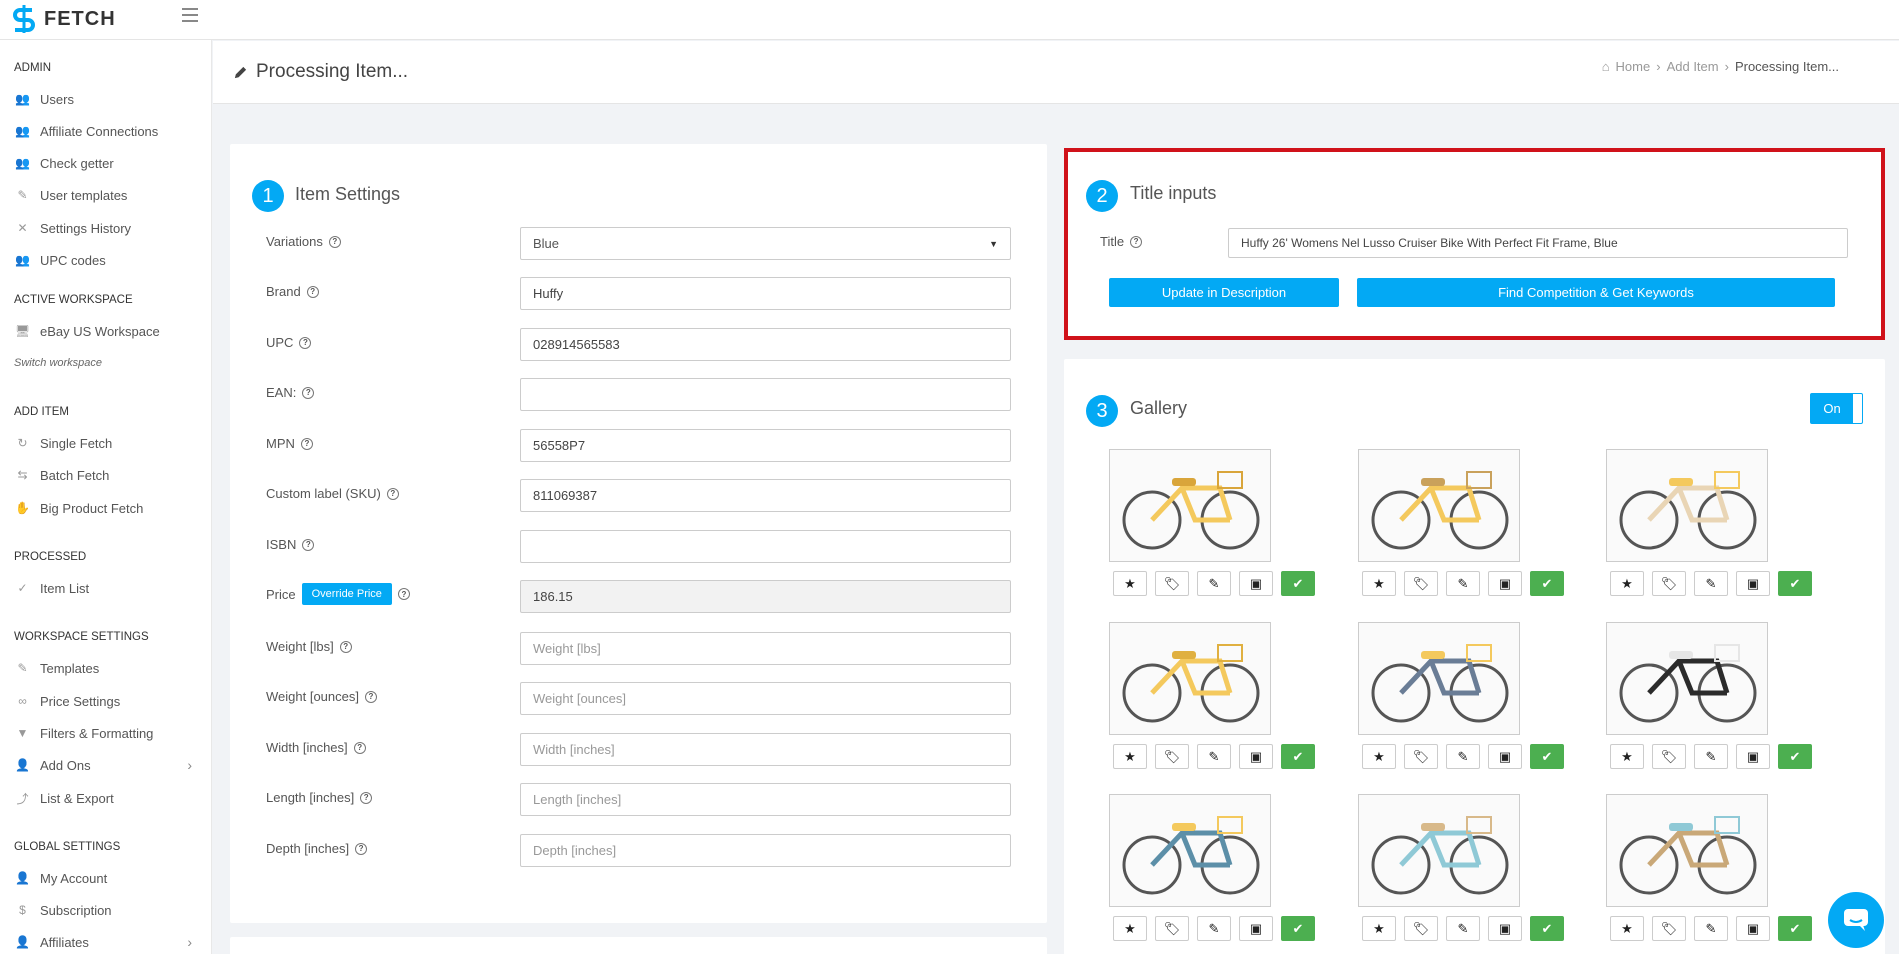 The height and width of the screenshot is (954, 1899). I want to click on sku-input, so click(765, 495).